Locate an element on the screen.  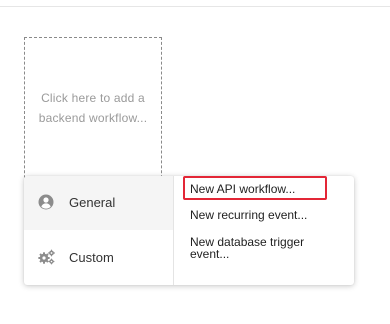
category-custom: Custom is located at coordinates (98, 258).